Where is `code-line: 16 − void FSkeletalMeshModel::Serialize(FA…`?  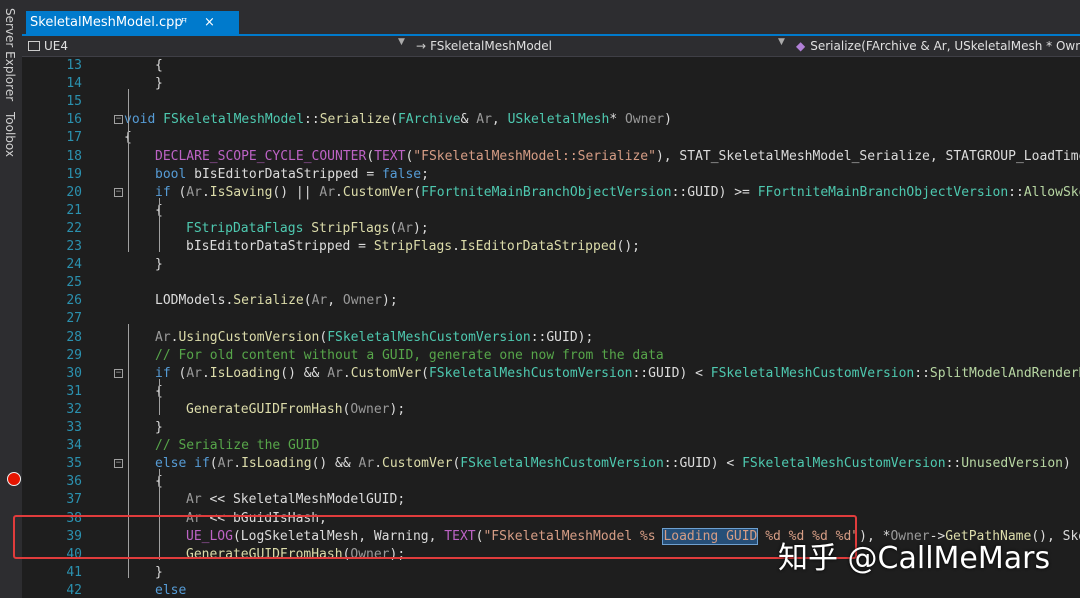 code-line: 16 − void FSkeletalMeshModel::Serialize(FA… is located at coordinates (551, 120).